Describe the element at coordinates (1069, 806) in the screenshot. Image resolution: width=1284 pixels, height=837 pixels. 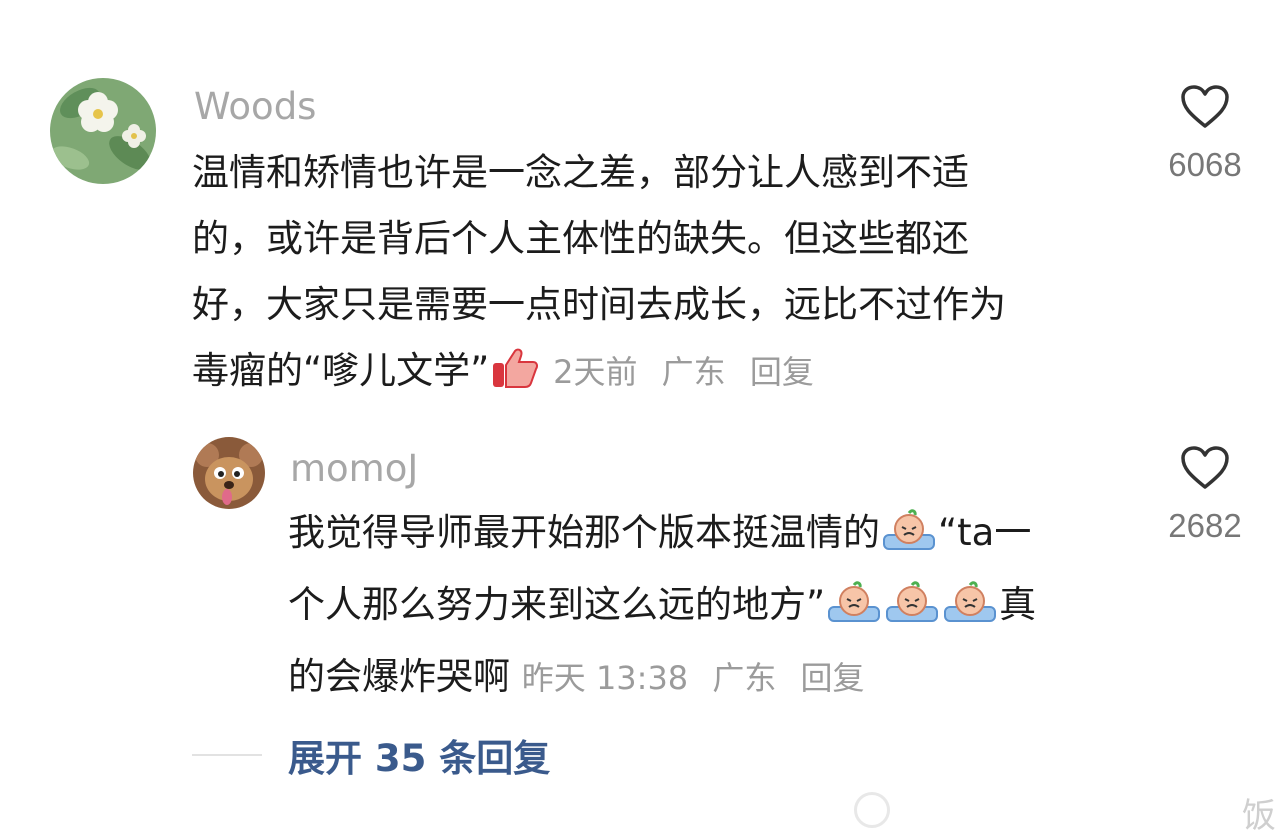
I see `watermark: 饭` at that location.